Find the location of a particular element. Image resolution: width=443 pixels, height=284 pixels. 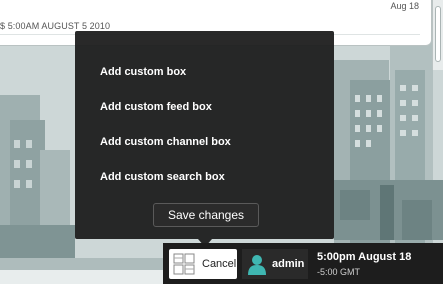

feed-date-top: Aug 18 is located at coordinates (404, 6).